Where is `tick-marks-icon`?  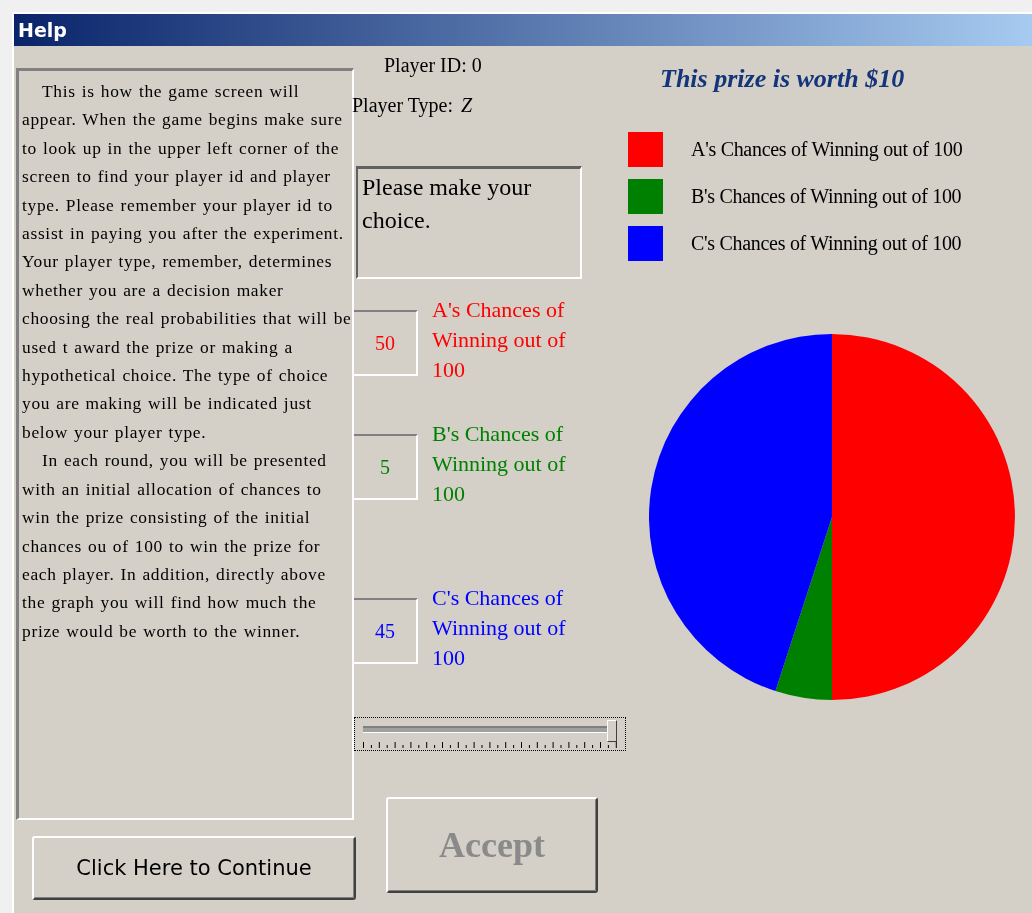 tick-marks-icon is located at coordinates (491, 744).